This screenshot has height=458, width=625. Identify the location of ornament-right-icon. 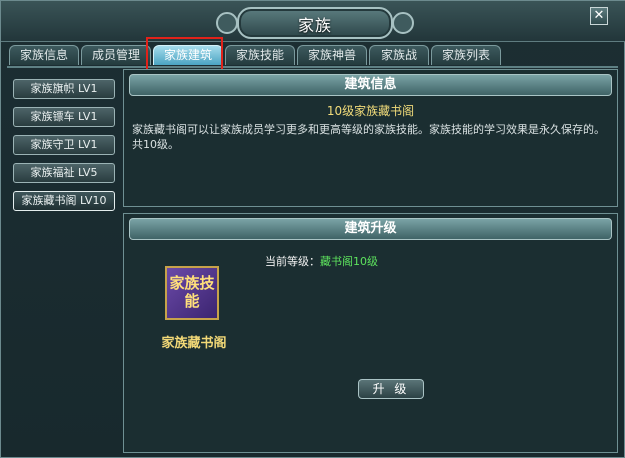
(403, 23).